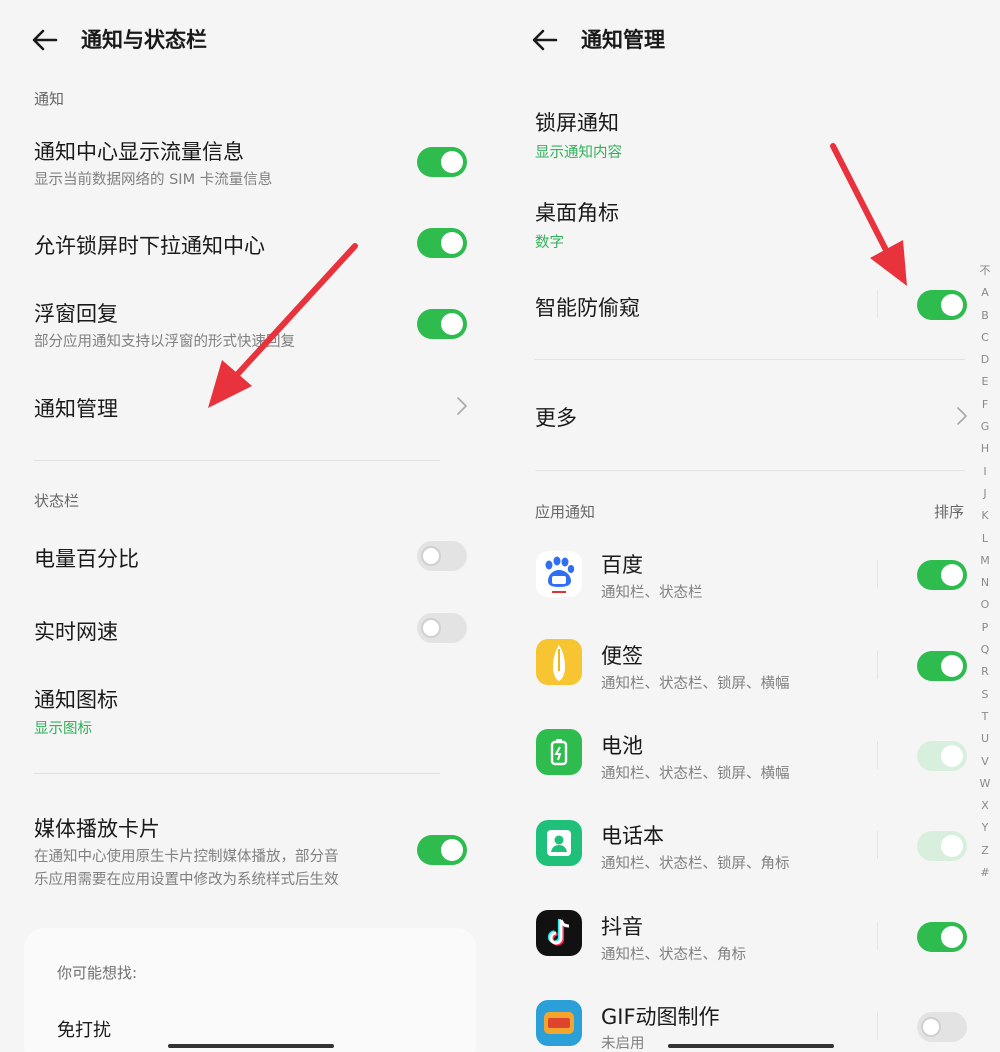  Describe the element at coordinates (139, 152) in the screenshot. I see `traffic-info-label: 通知中心显示流量信息` at that location.